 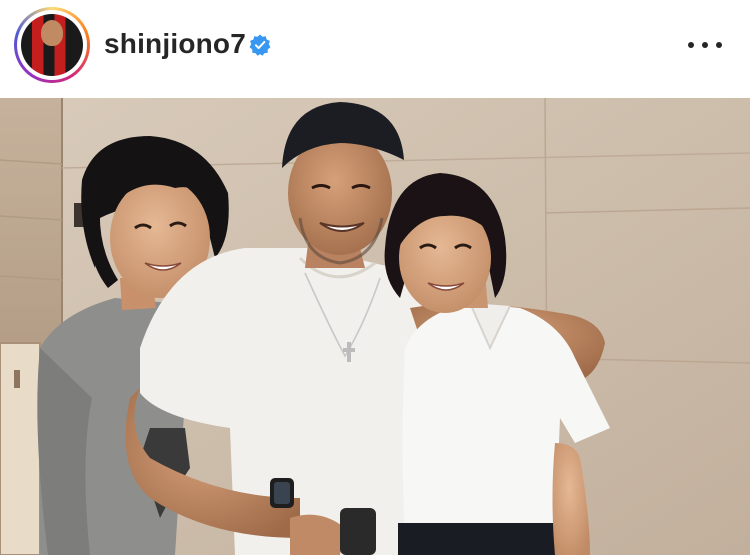 I want to click on more-options-icon, so click(x=705, y=45).